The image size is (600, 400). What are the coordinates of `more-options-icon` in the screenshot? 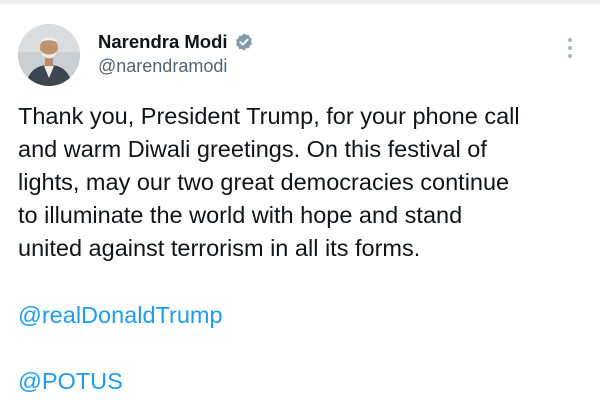 It's located at (570, 48).